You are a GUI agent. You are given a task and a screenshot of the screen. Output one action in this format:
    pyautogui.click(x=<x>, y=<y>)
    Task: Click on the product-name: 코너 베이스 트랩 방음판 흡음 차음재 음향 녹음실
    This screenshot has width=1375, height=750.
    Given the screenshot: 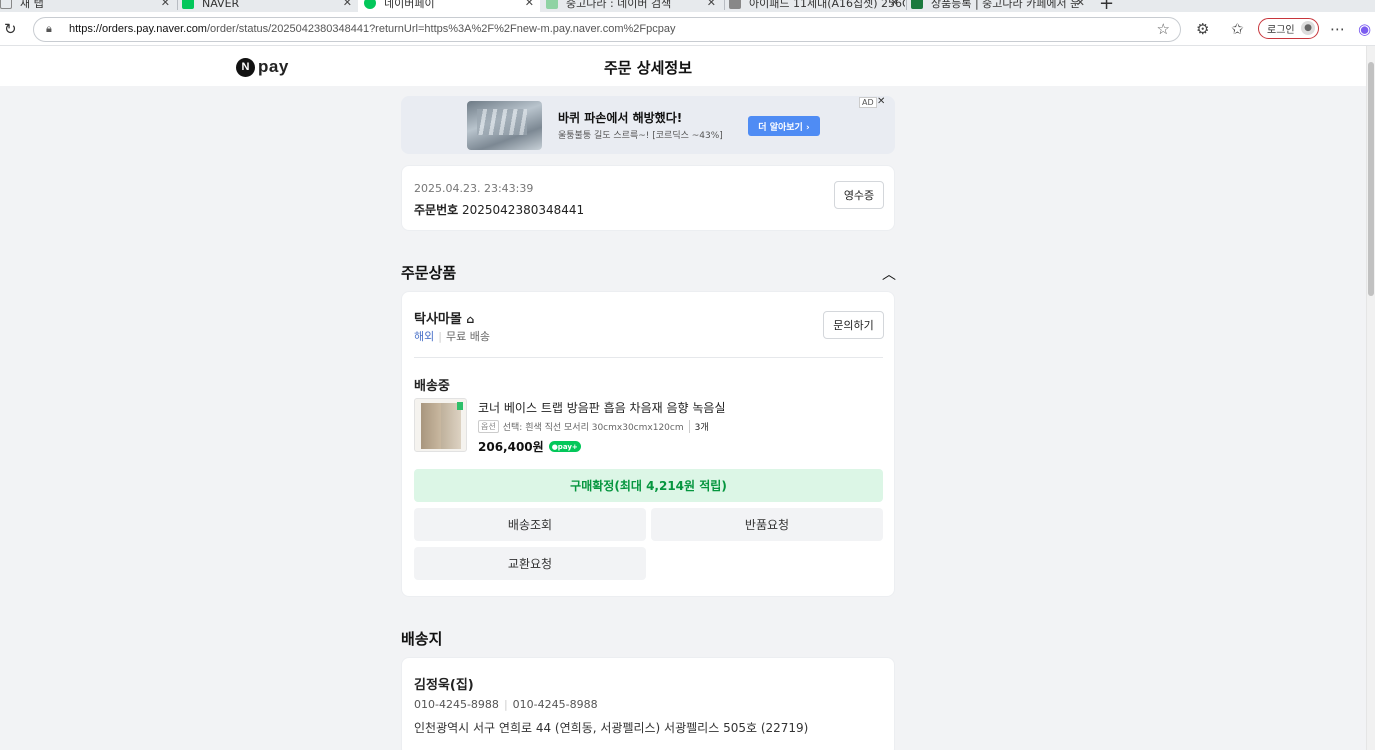 What is the action you would take?
    pyautogui.click(x=602, y=407)
    